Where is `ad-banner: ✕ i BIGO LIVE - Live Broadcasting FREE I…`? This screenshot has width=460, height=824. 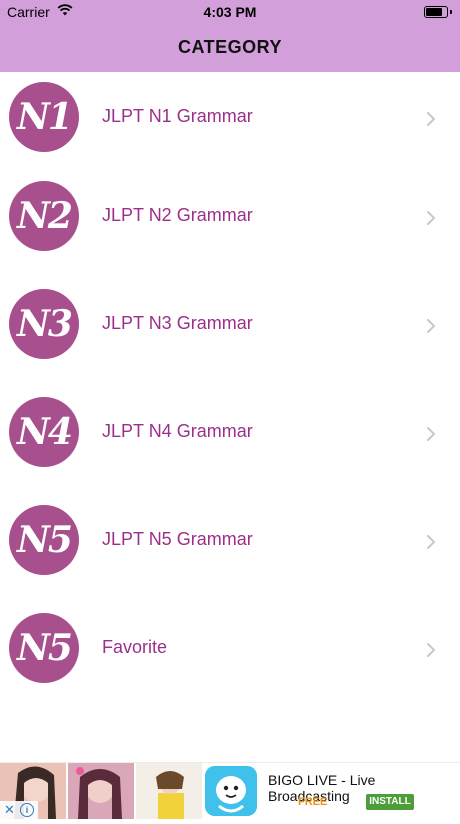 ad-banner: ✕ i BIGO LIVE - Live Broadcasting FREE I… is located at coordinates (230, 790).